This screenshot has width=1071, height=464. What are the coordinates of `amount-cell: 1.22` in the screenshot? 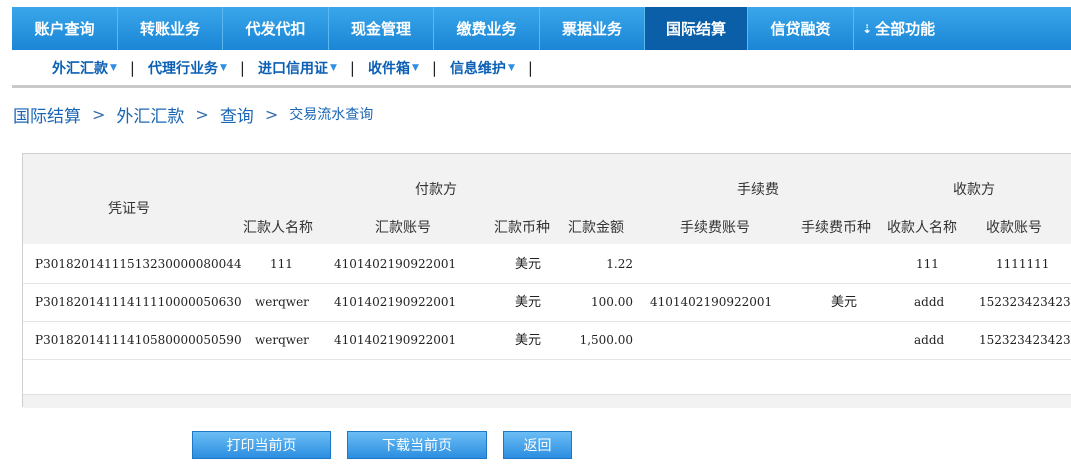 It's located at (619, 264).